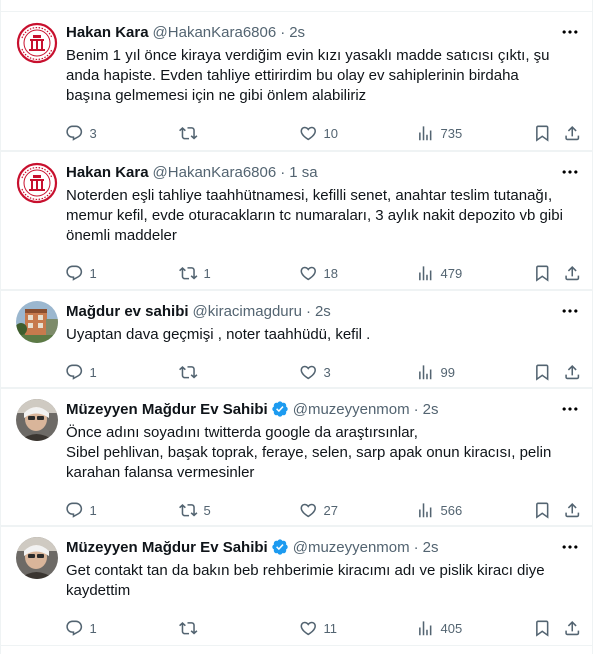 The height and width of the screenshot is (654, 593). Describe the element at coordinates (121, 235) in the screenshot. I see `tweet-text-line: önemli maddeler` at that location.